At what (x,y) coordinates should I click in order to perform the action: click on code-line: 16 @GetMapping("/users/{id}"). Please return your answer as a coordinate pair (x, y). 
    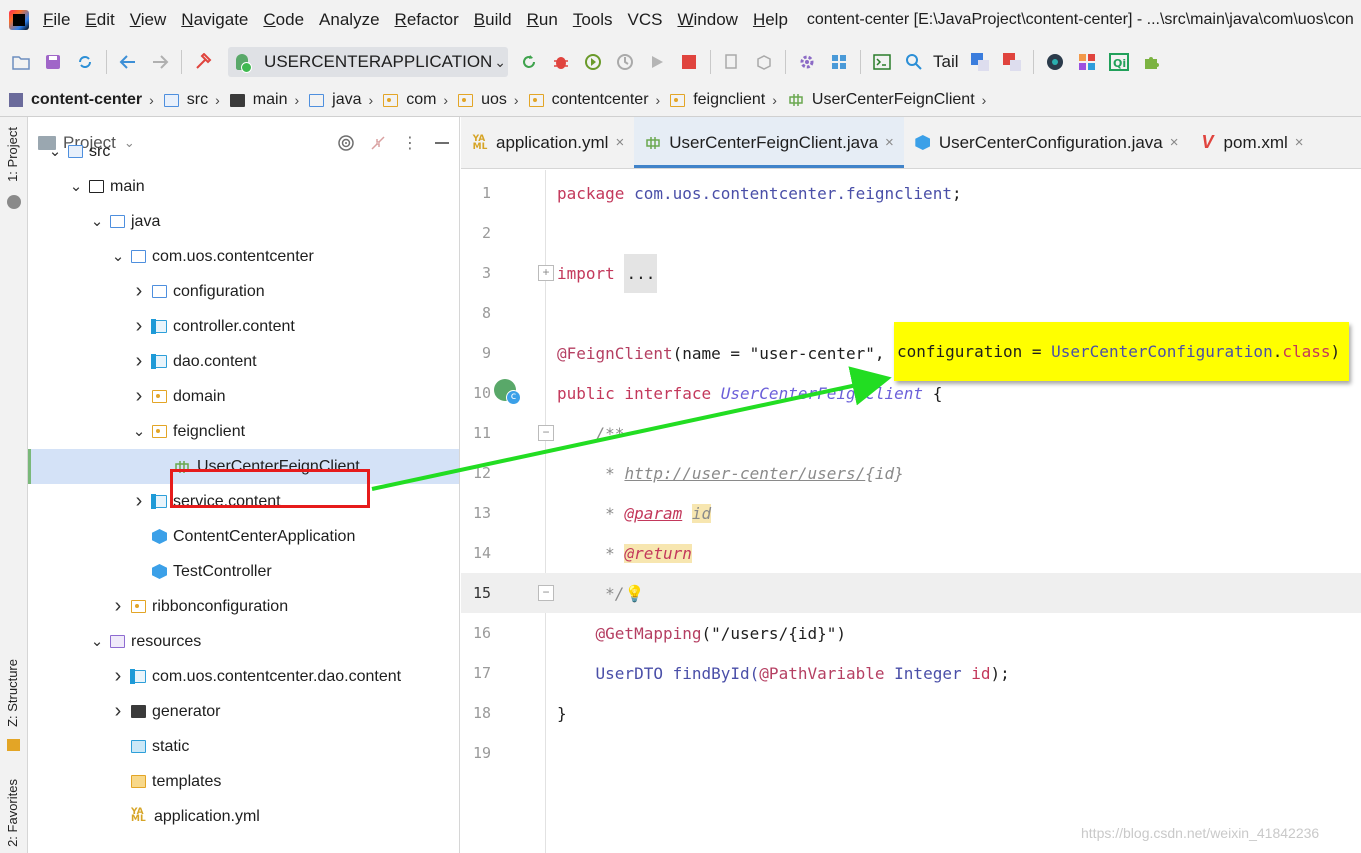
    Looking at the image, I should click on (911, 633).